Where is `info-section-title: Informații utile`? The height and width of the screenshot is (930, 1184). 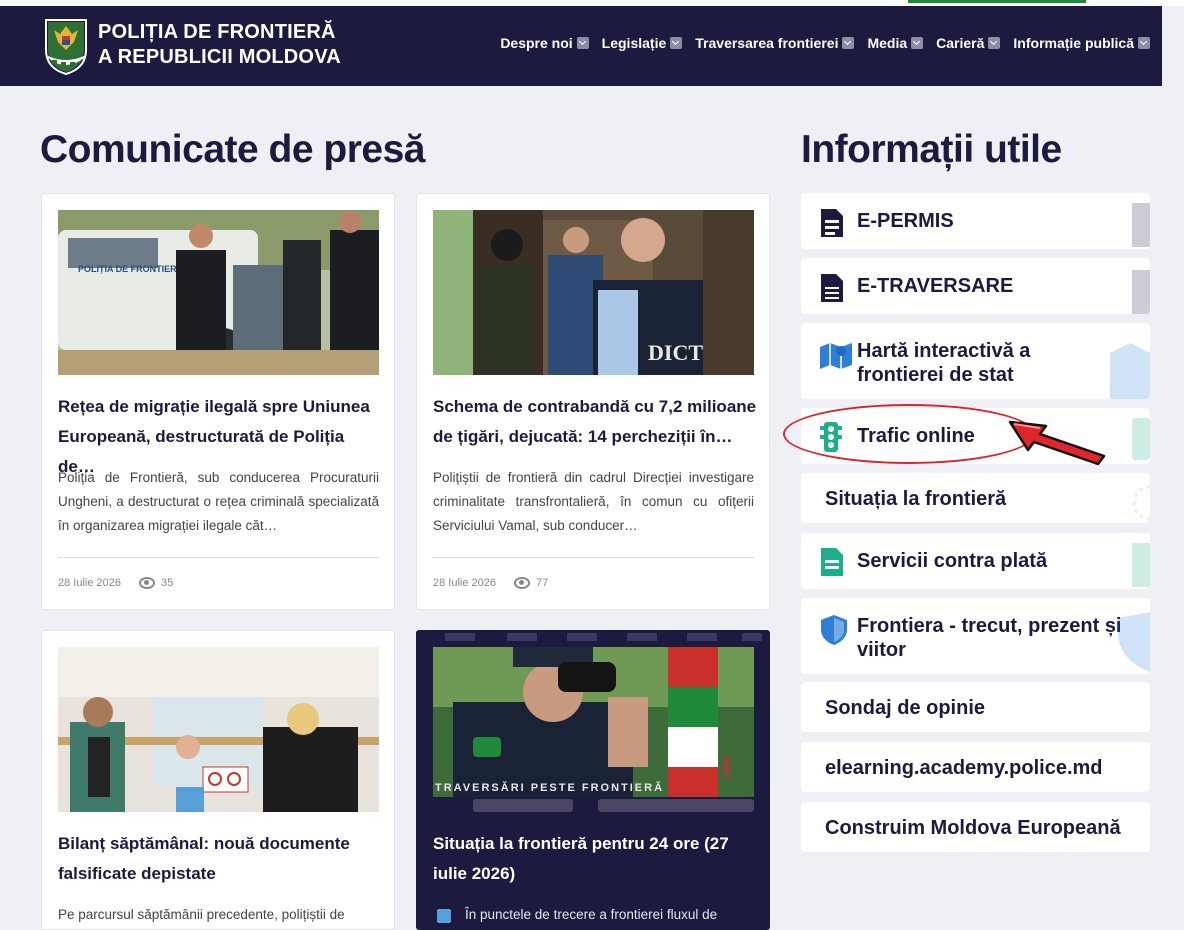
info-section-title: Informații utile is located at coordinates (931, 149).